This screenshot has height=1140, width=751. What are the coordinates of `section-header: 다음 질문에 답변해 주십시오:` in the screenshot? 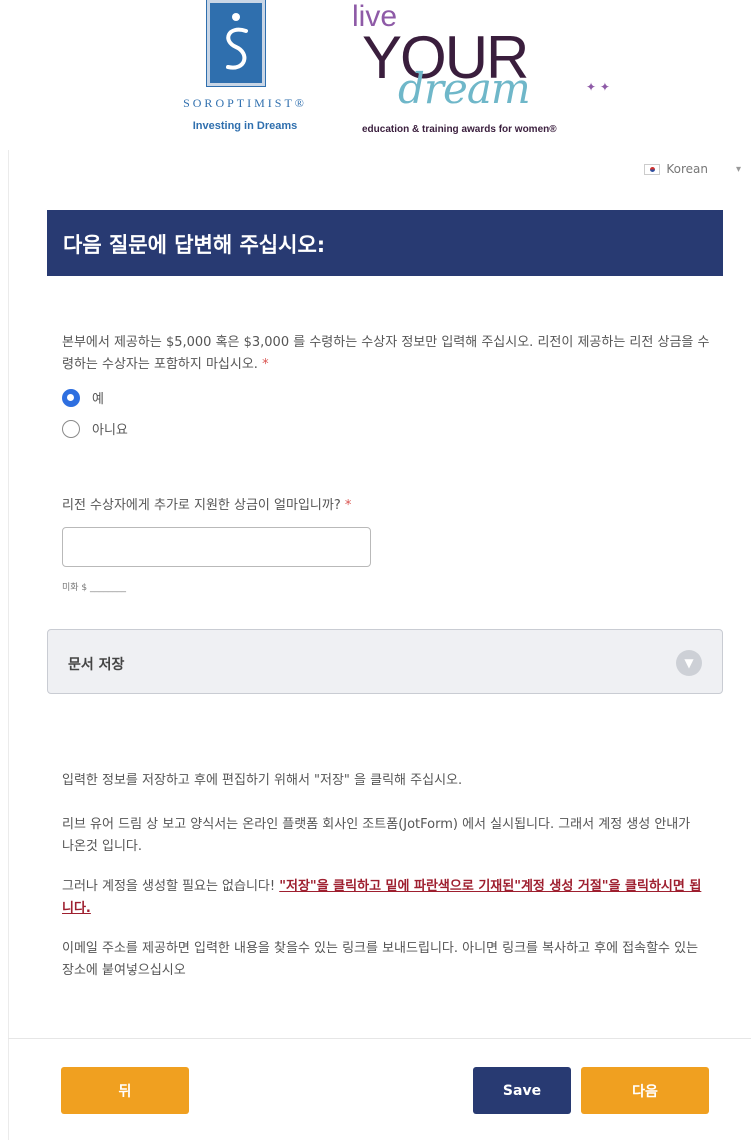 It's located at (385, 243).